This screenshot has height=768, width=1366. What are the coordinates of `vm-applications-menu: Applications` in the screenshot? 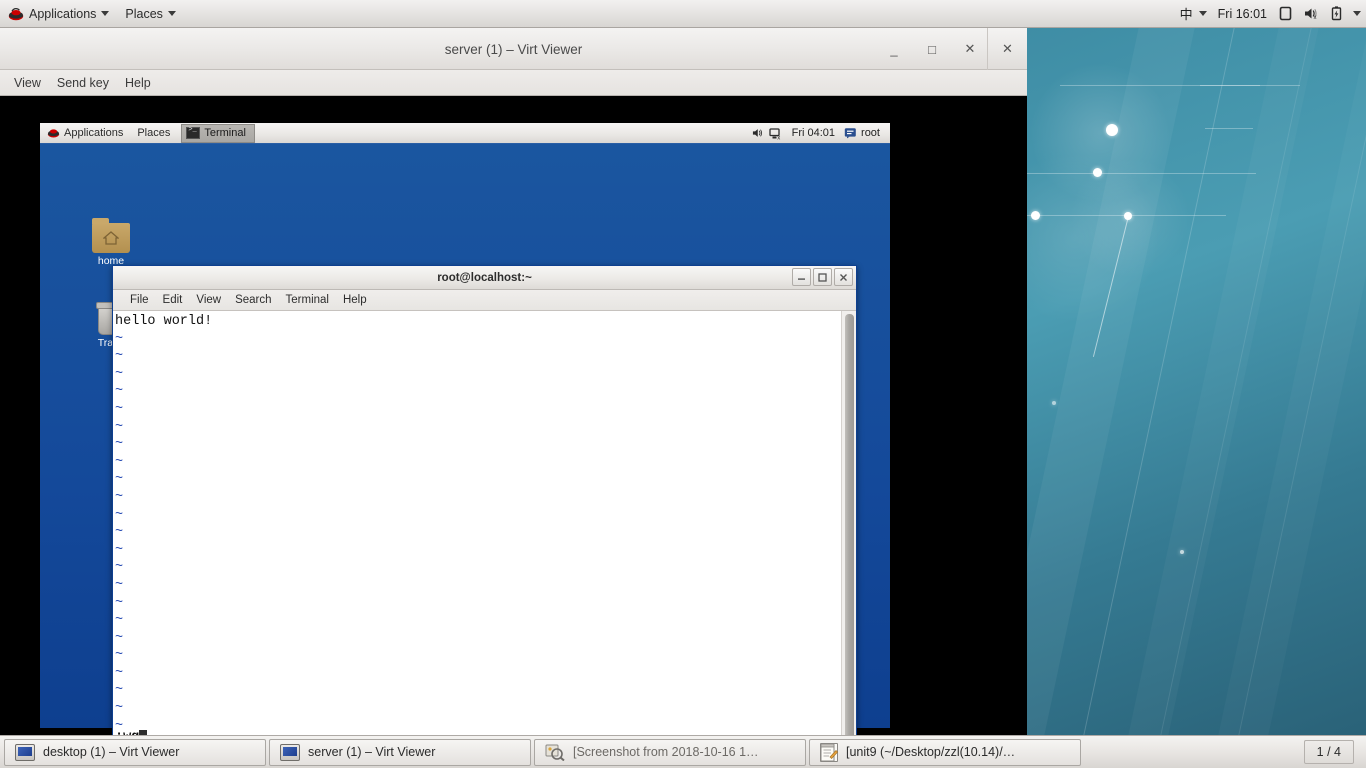 It's located at (85, 133).